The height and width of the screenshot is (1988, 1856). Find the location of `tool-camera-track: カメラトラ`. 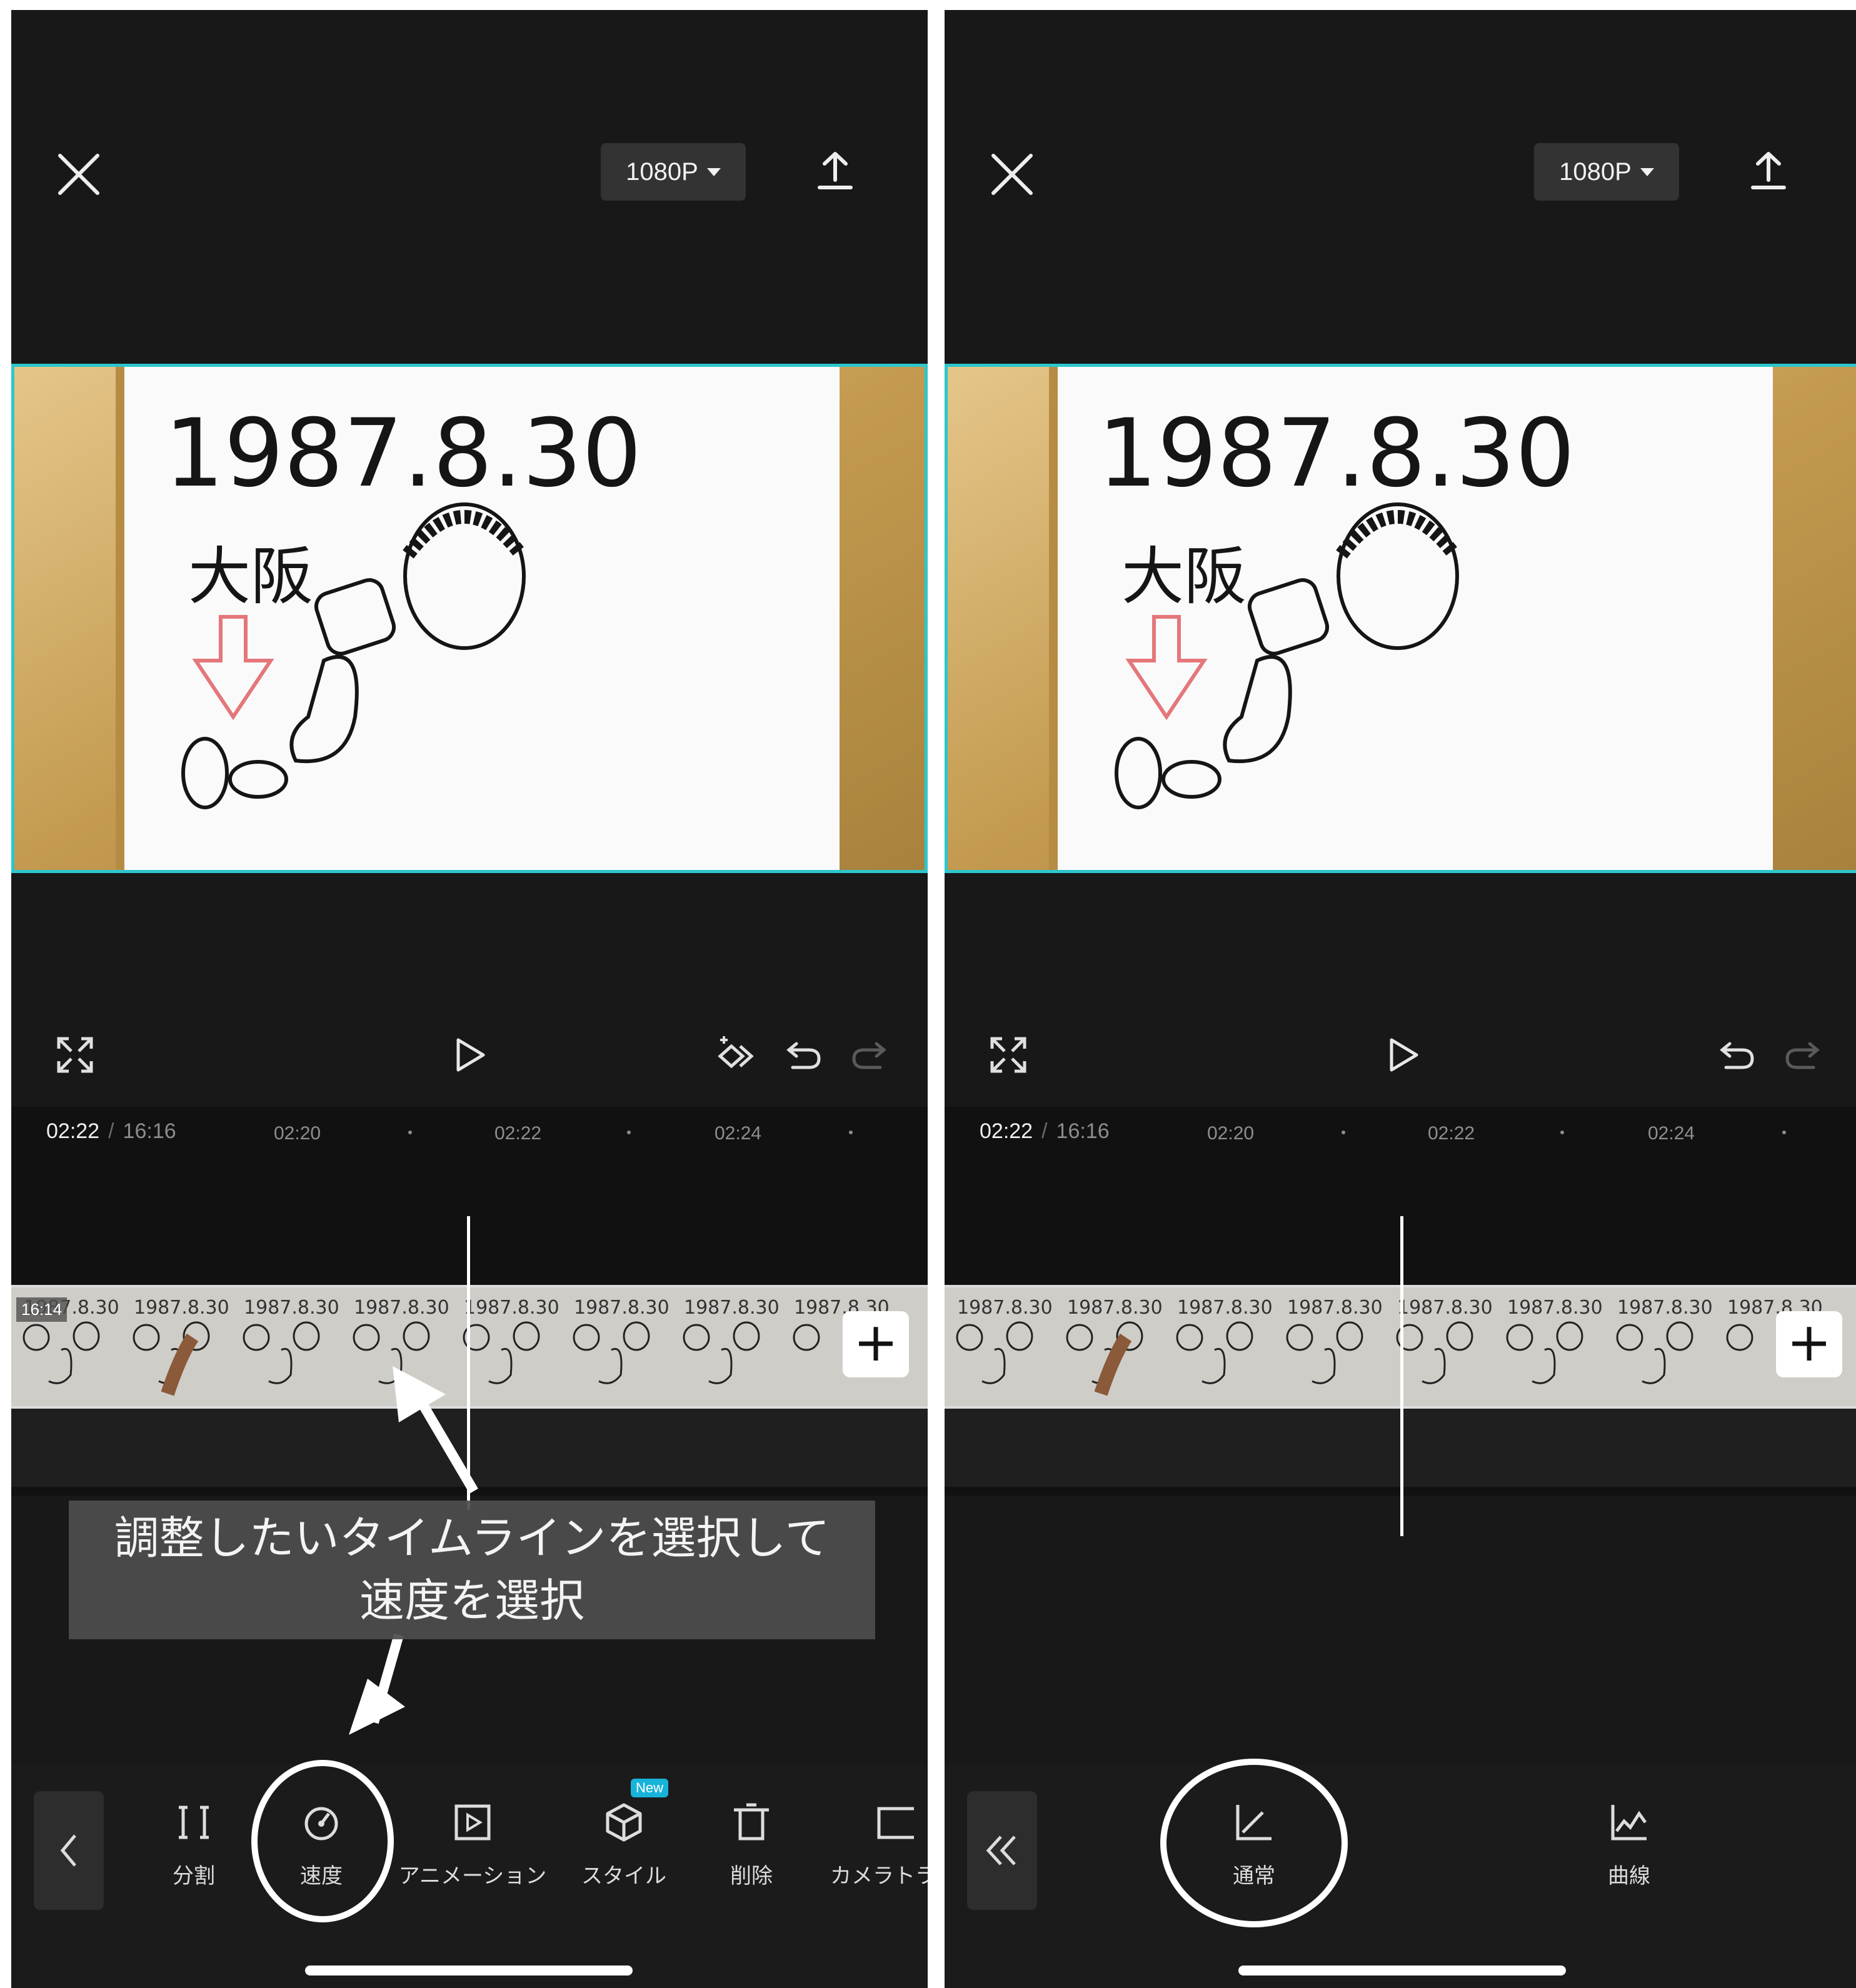

tool-camera-track: カメラトラ is located at coordinates (871, 1843).